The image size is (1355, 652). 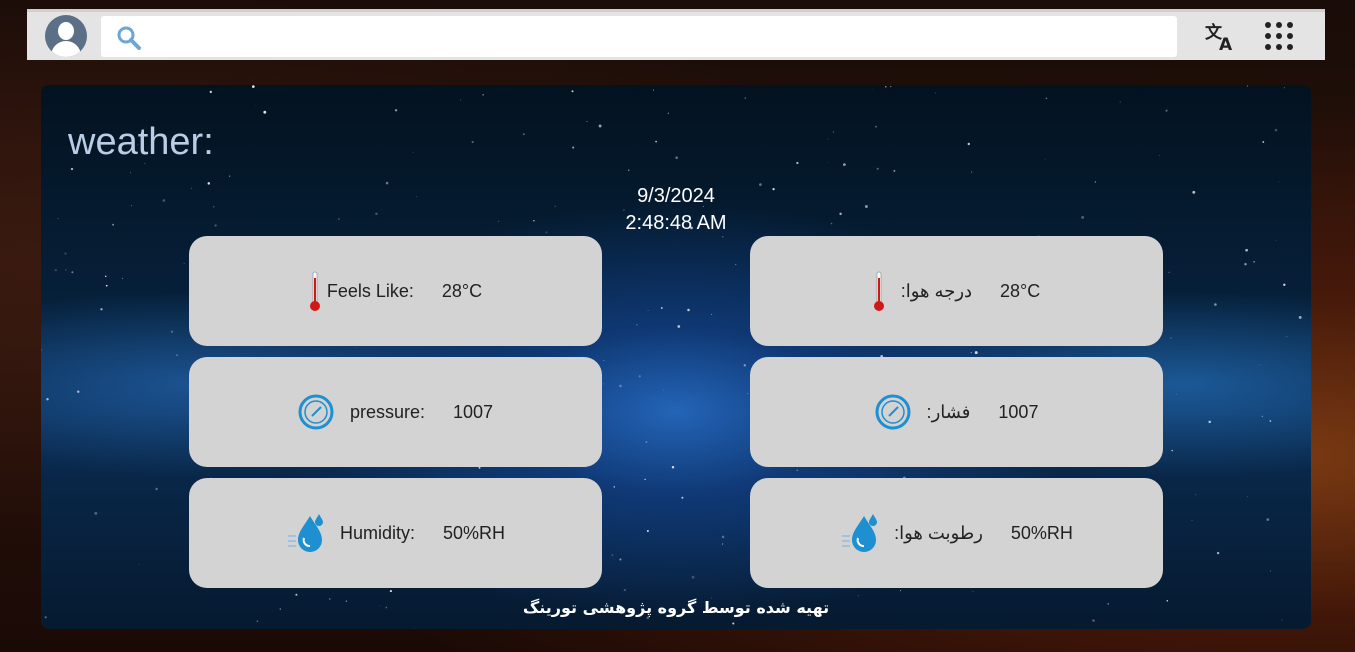 I want to click on pressure-value: 1007, so click(x=473, y=411).